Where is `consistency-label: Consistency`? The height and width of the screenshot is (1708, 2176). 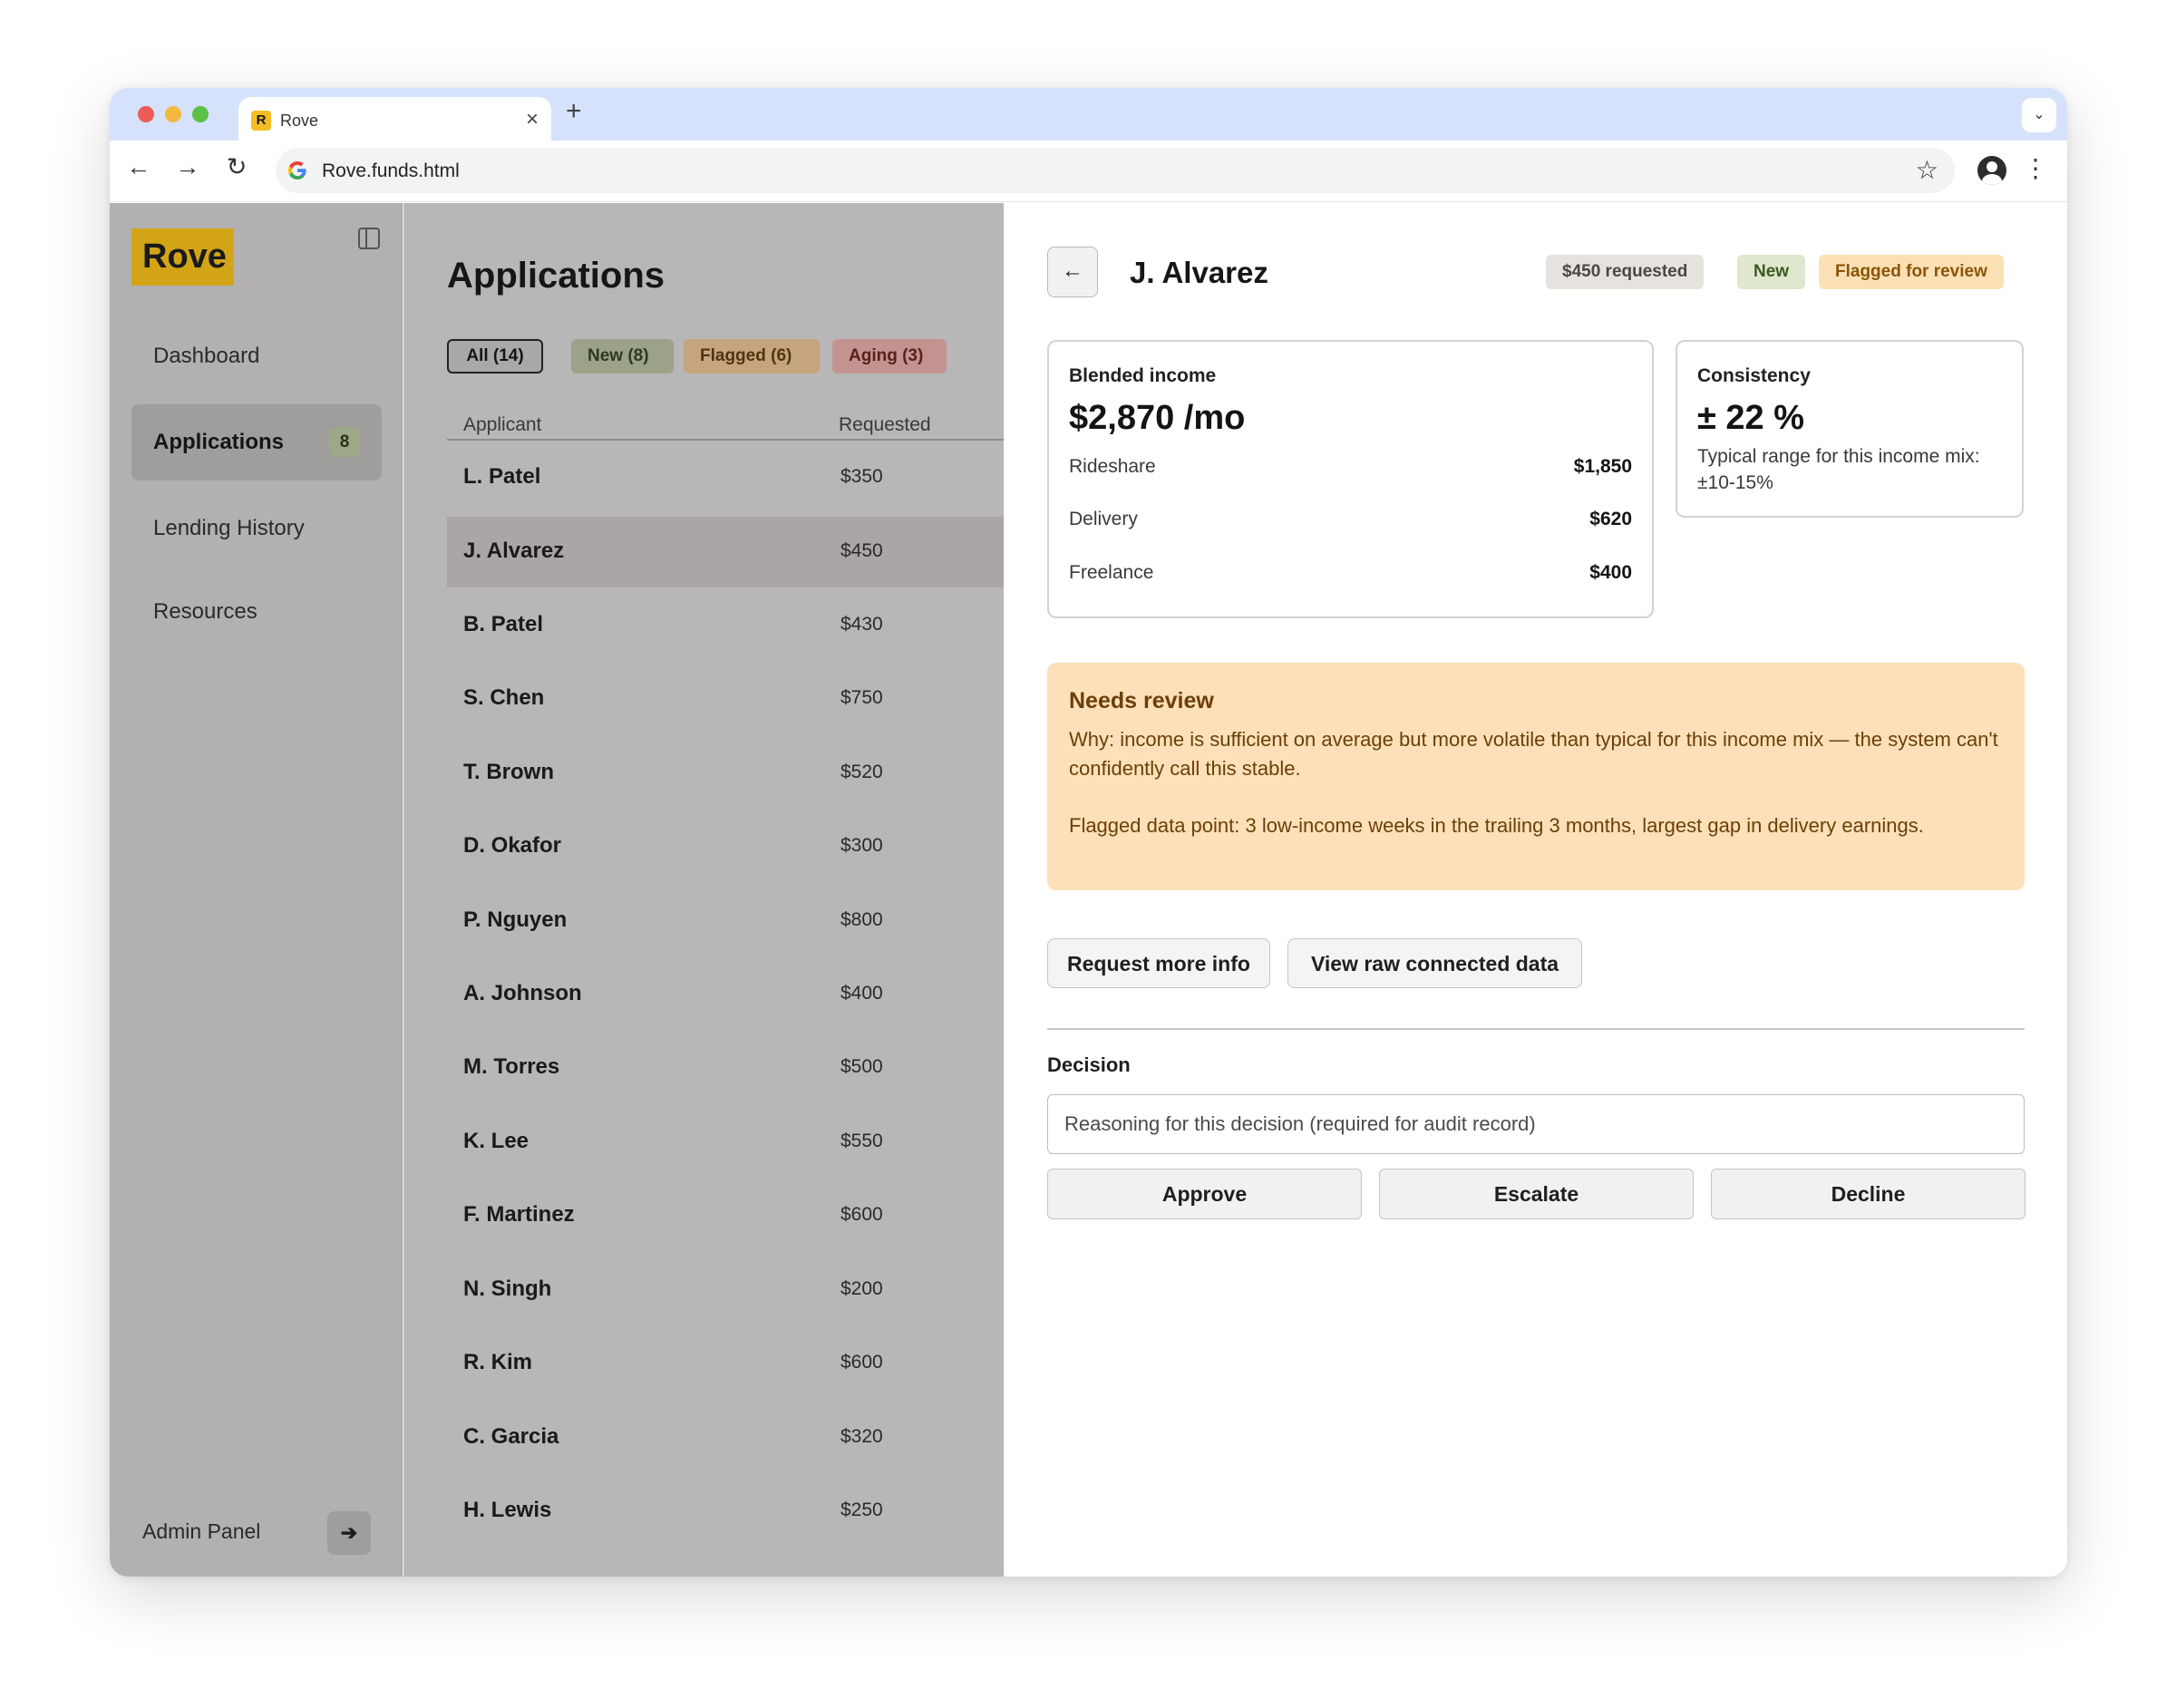 consistency-label: Consistency is located at coordinates (1754, 375).